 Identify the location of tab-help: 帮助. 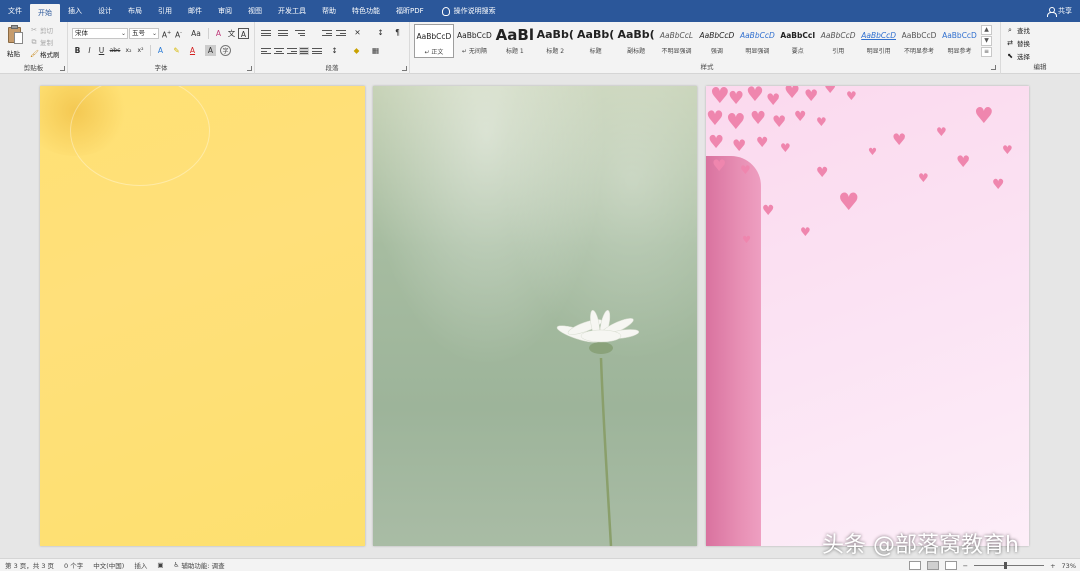
(329, 11).